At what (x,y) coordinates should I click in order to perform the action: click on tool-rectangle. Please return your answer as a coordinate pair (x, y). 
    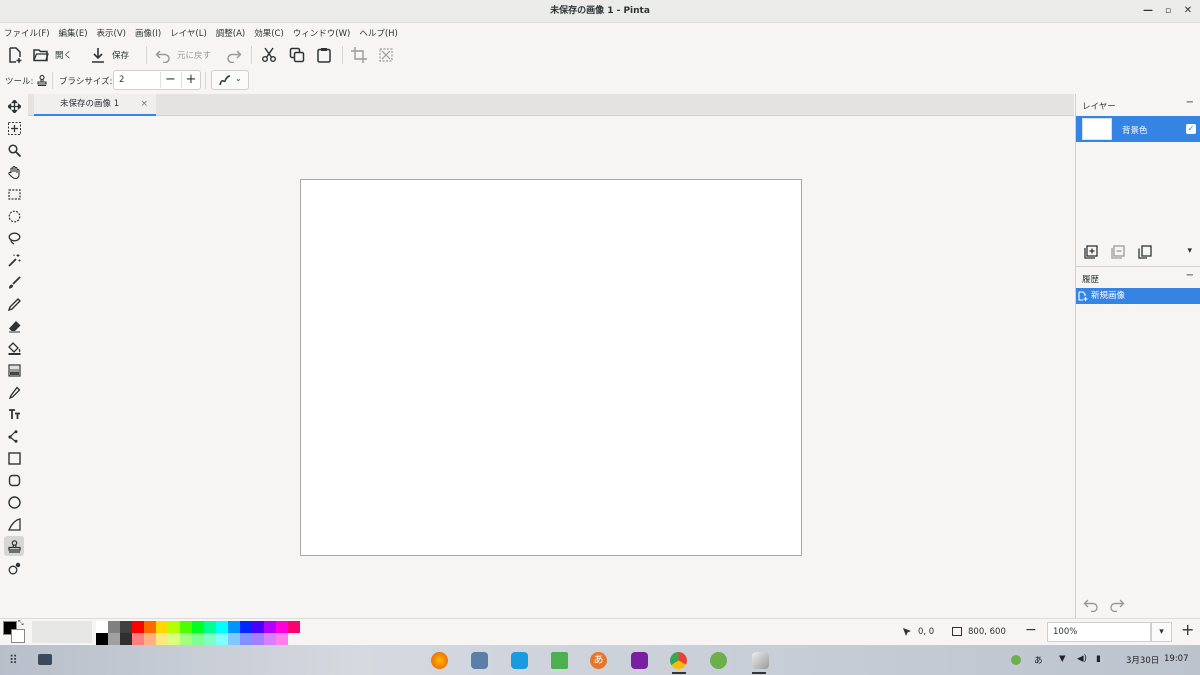
    Looking at the image, I should click on (14, 458).